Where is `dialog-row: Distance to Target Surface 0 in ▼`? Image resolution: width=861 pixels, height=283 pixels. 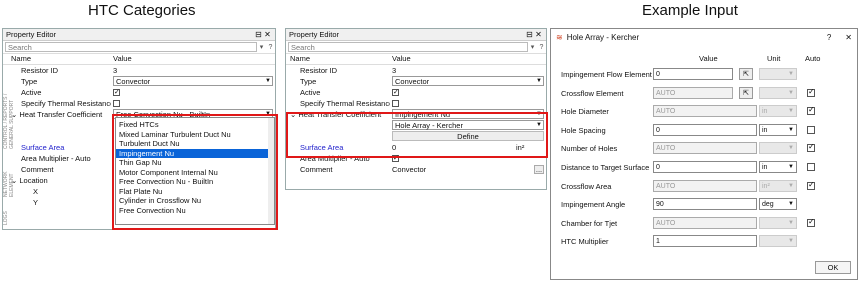 dialog-row: Distance to Target Surface 0 in ▼ is located at coordinates (704, 167).